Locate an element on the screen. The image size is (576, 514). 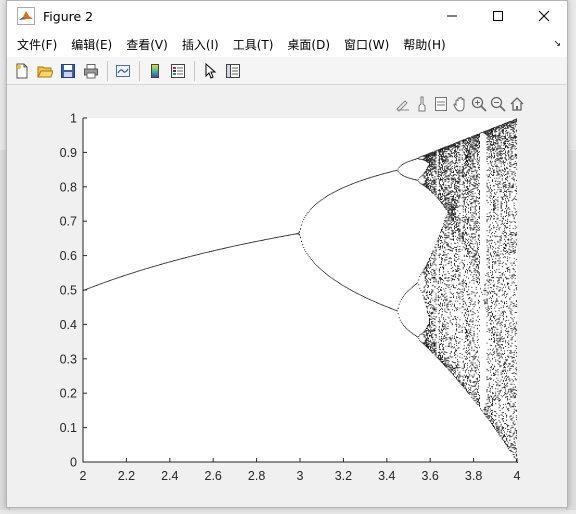
minimize-icon is located at coordinates (452, 16).